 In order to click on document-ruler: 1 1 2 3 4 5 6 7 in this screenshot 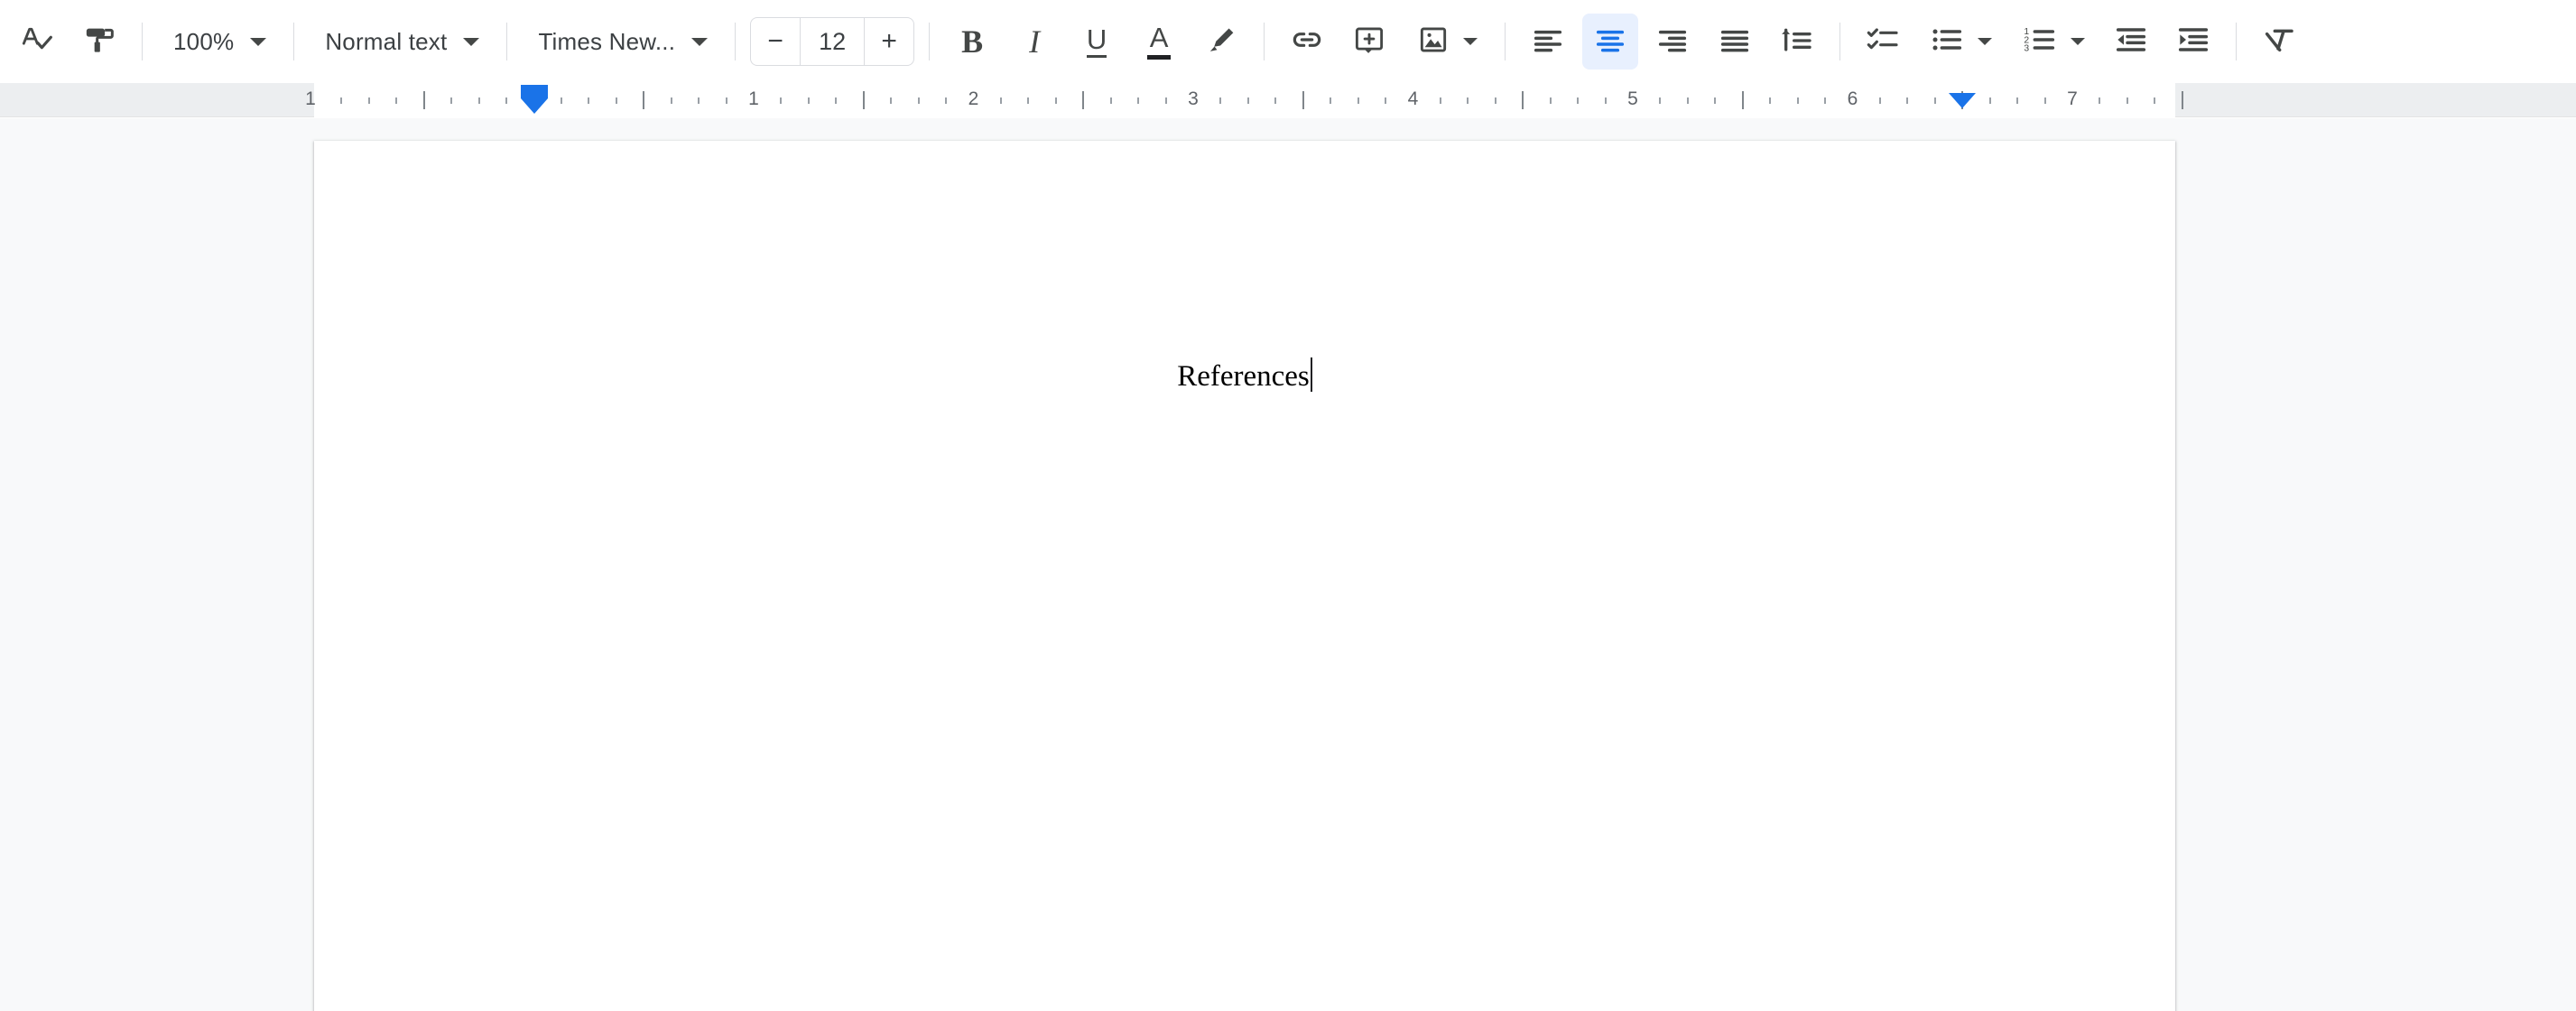, I will do `click(1288, 100)`.